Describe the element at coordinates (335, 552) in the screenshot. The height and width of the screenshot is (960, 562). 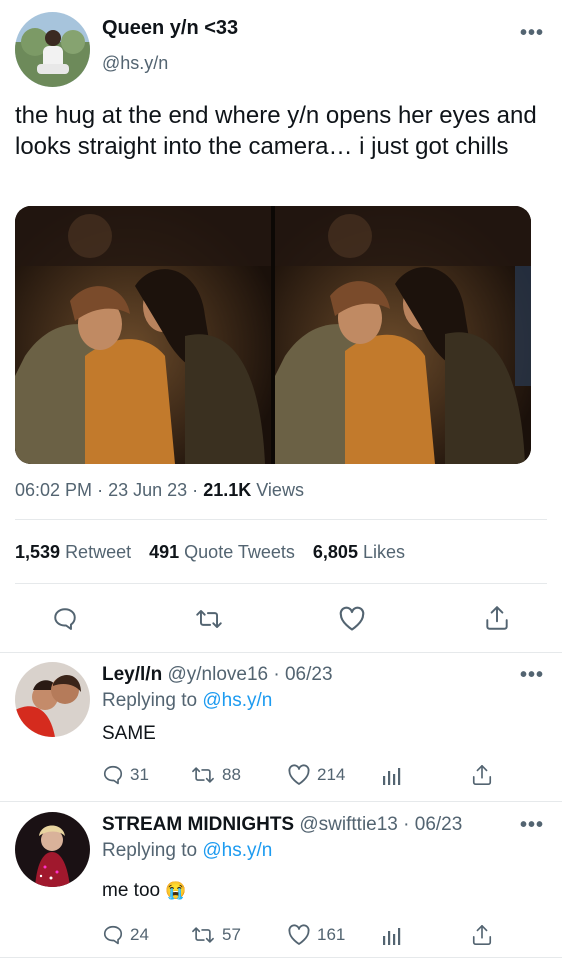
I see `likes-count: 6,805` at that location.